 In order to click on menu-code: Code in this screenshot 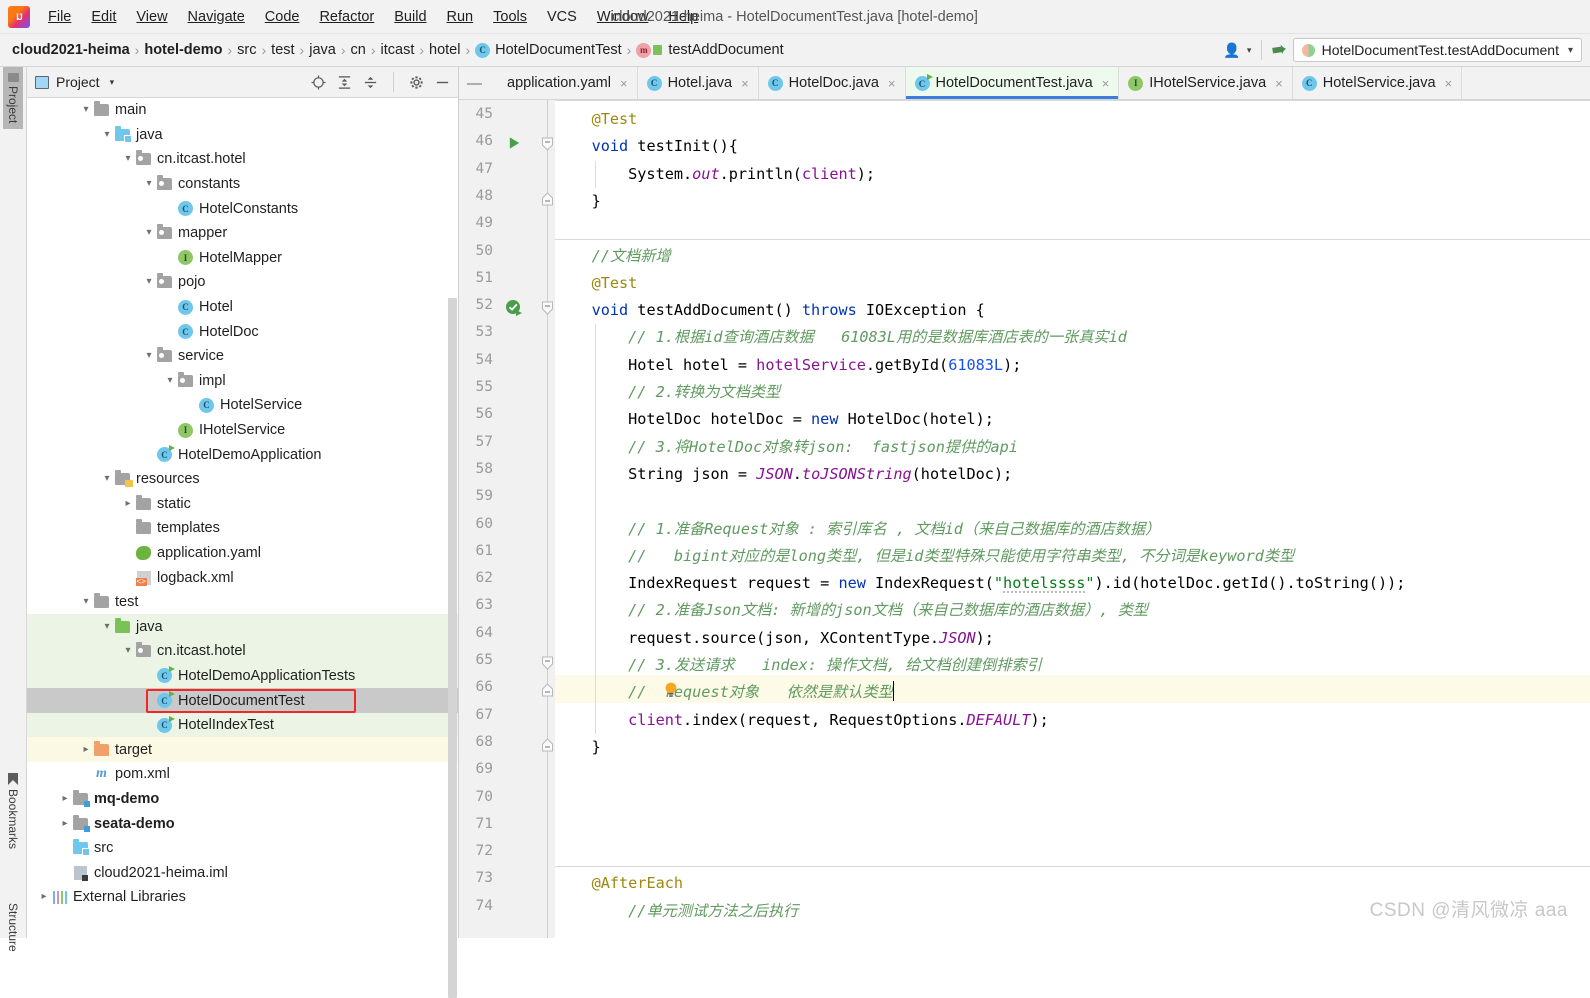, I will do `click(282, 17)`.